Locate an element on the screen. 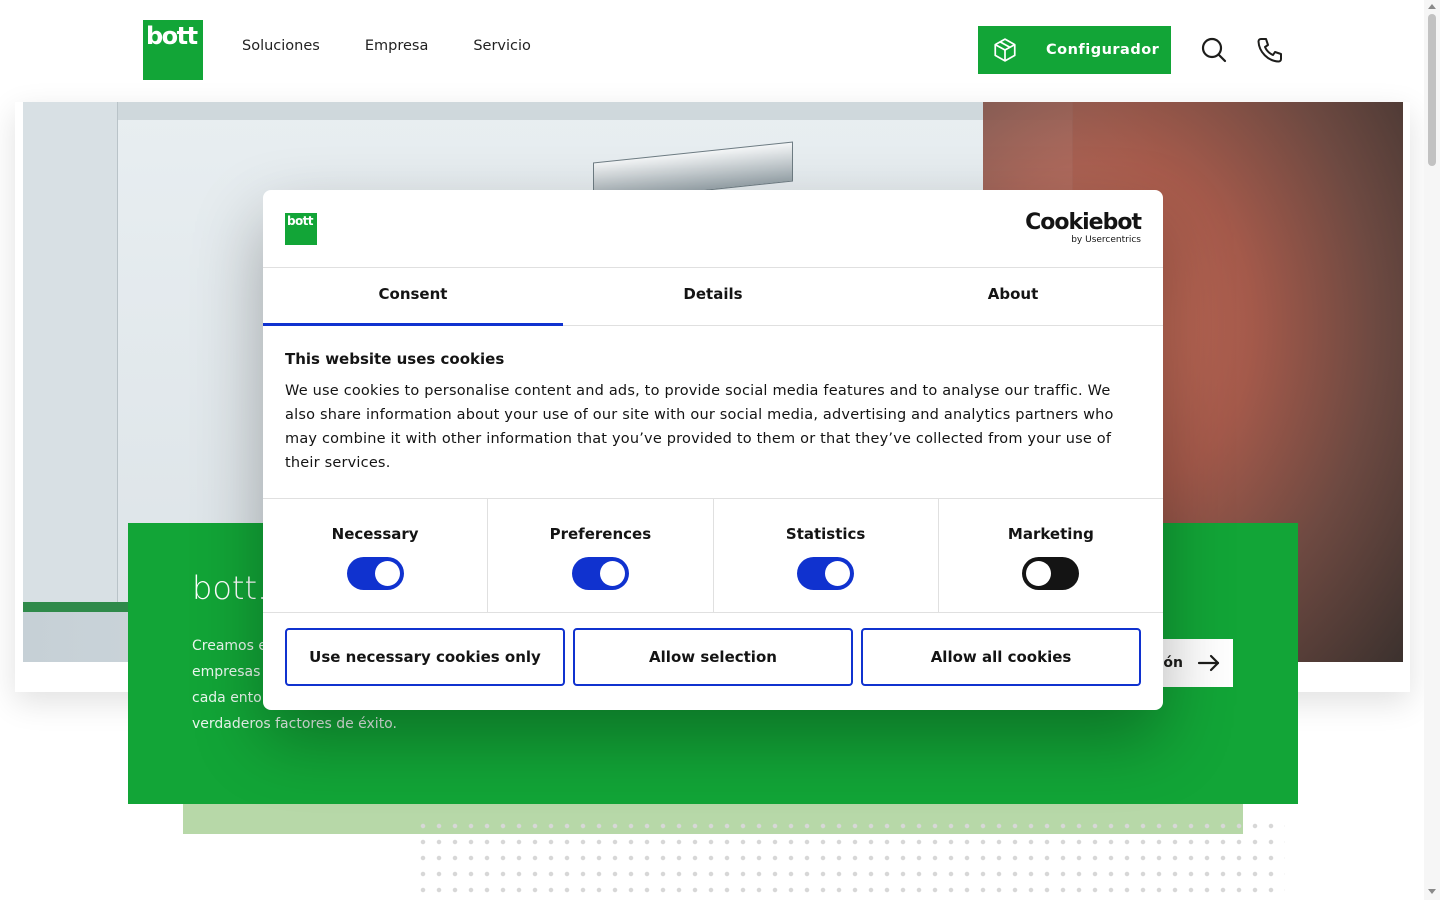 The height and width of the screenshot is (900, 1440). scroll-down-arrow-icon is located at coordinates (1432, 891).